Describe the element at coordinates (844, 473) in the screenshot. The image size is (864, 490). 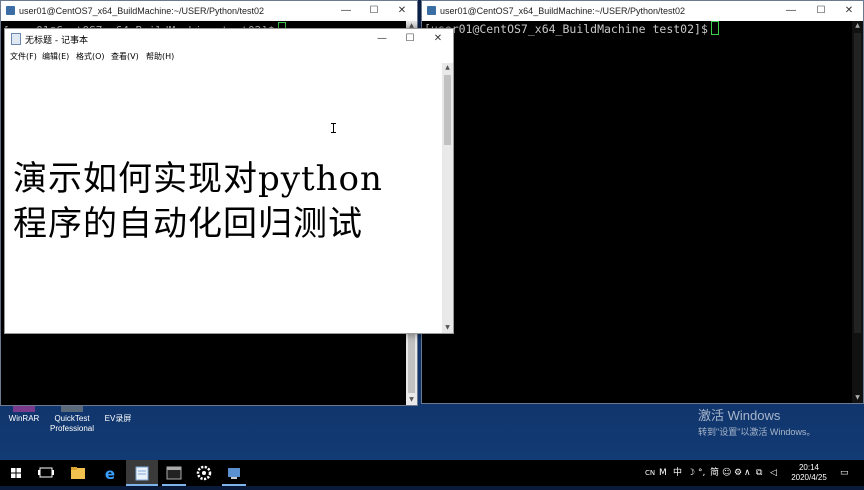
I see `notification-icon: ▭` at that location.